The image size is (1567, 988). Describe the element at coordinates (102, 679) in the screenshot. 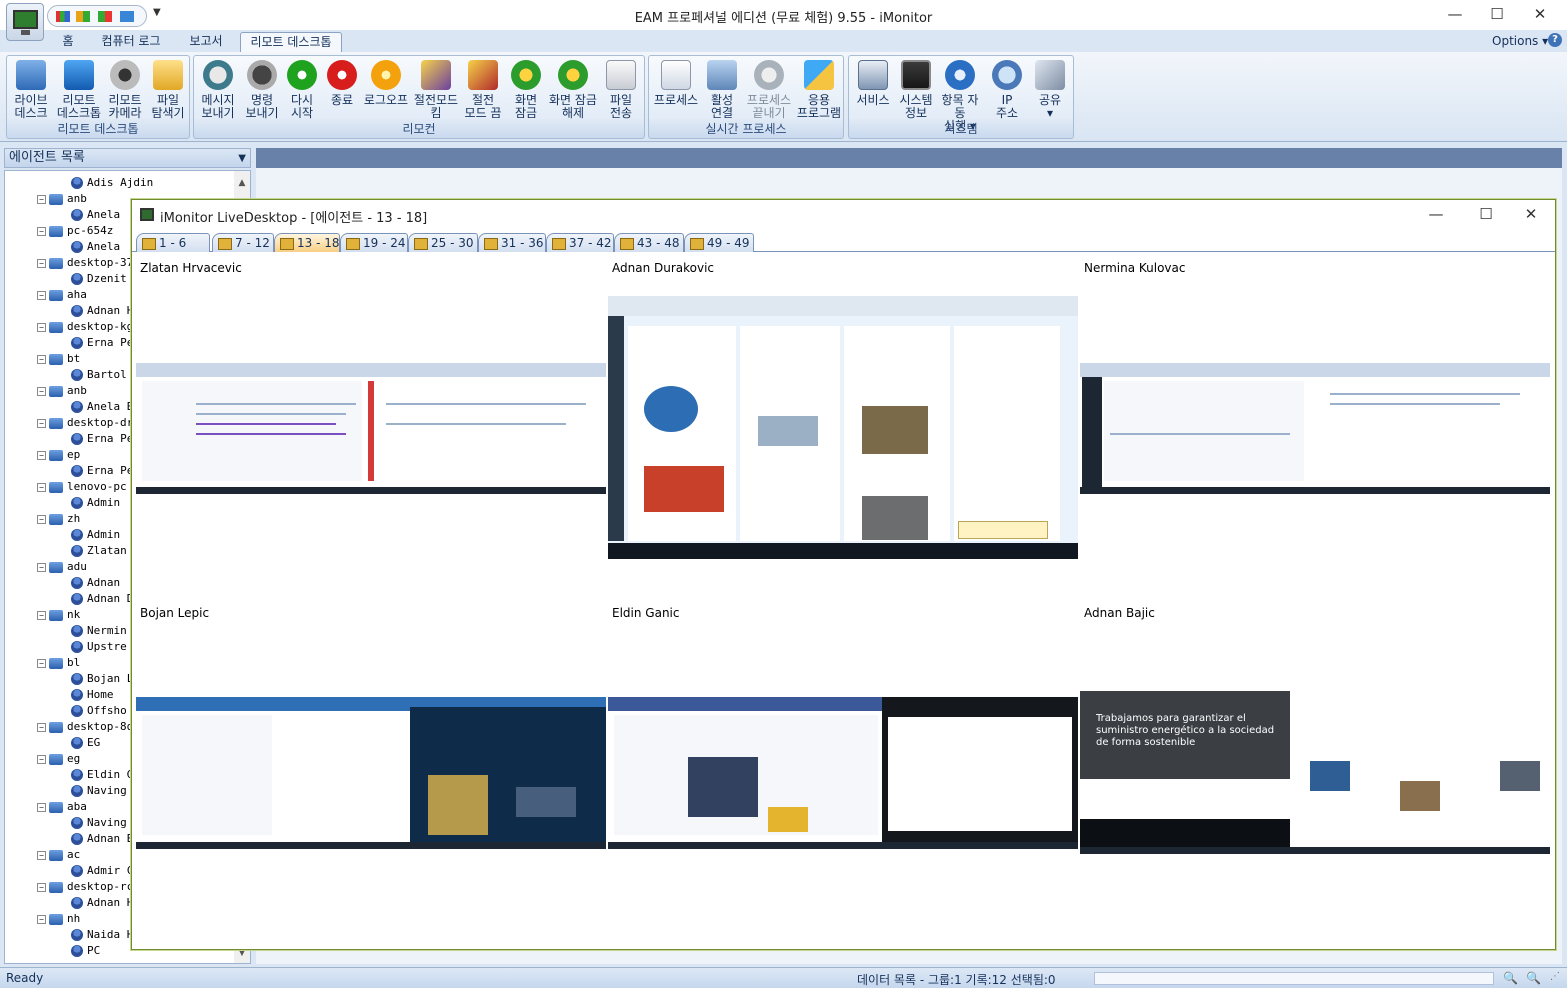

I see `tree-node-user: Bojan L` at that location.